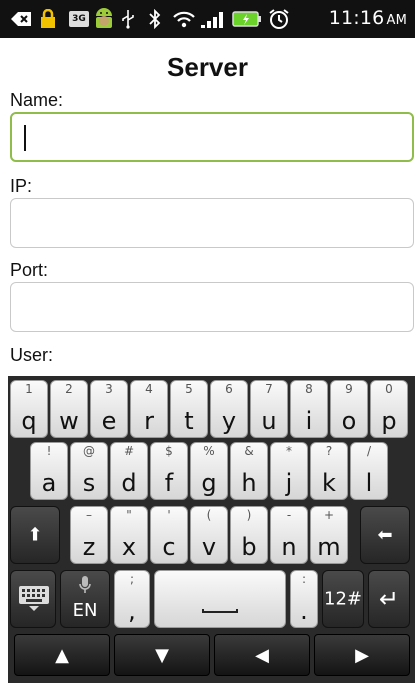 Image resolution: width=415 pixels, height=683 pixels. I want to click on ip-input, so click(212, 223).